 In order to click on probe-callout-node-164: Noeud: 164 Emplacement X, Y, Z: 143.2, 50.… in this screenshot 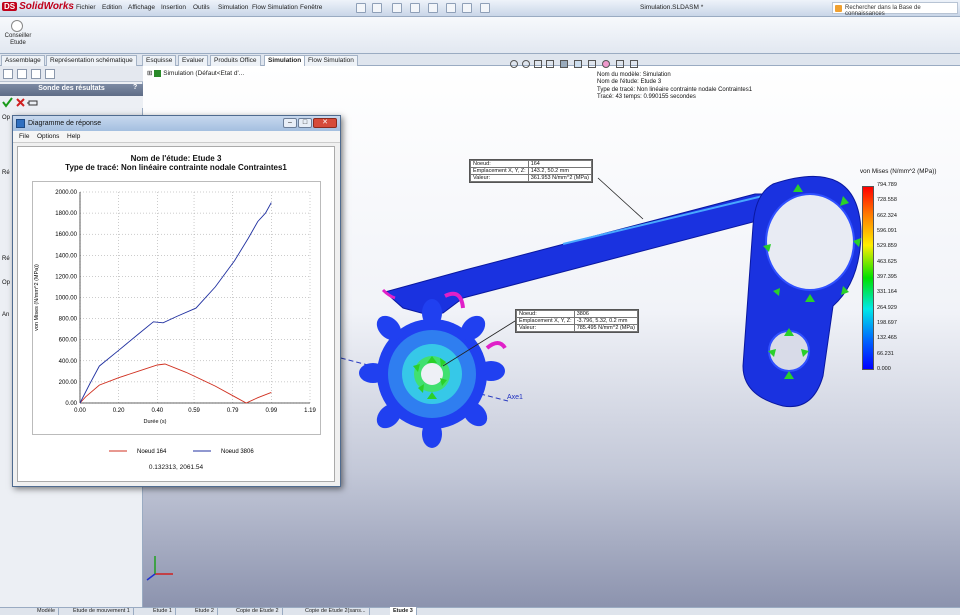, I will do `click(531, 171)`.